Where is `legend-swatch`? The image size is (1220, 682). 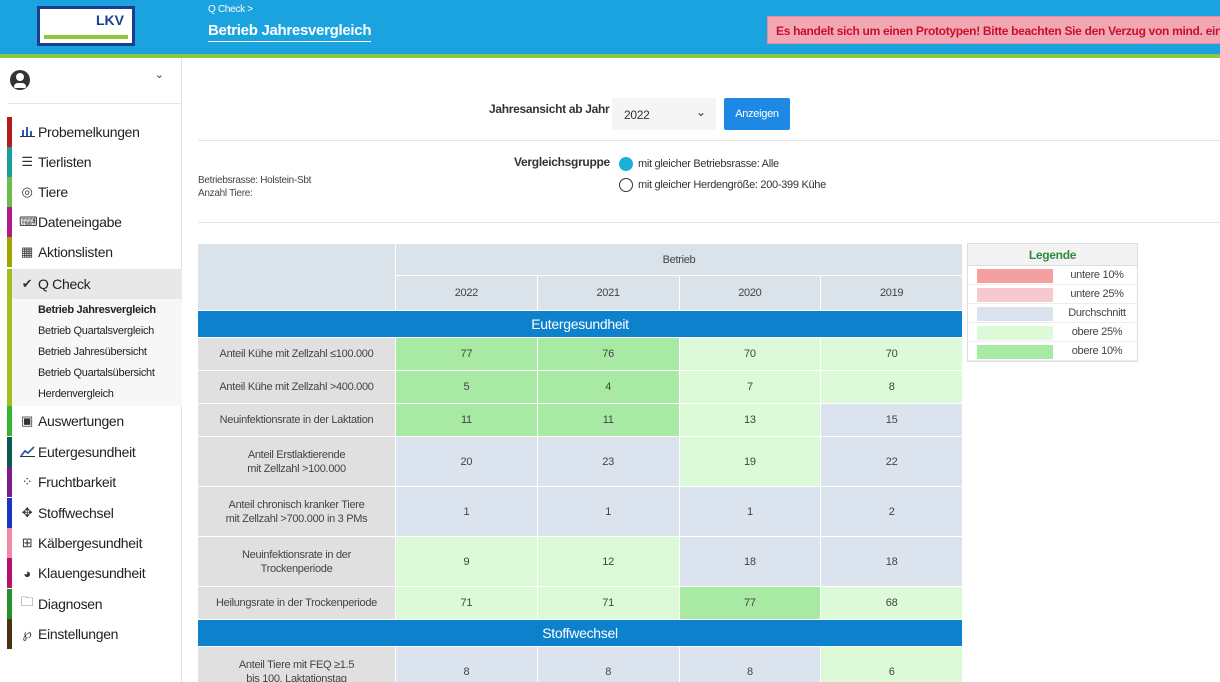 legend-swatch is located at coordinates (1015, 295).